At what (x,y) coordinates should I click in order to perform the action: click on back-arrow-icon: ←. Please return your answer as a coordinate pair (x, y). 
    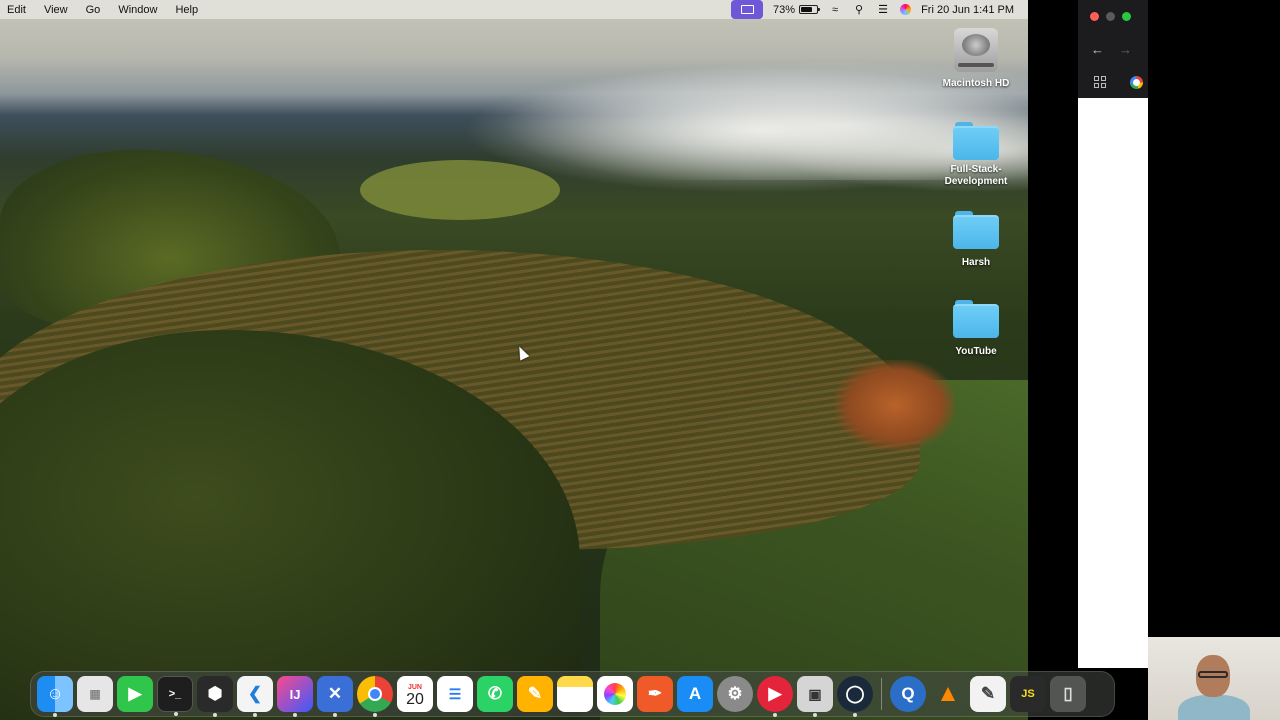
    Looking at the image, I should click on (1097, 49).